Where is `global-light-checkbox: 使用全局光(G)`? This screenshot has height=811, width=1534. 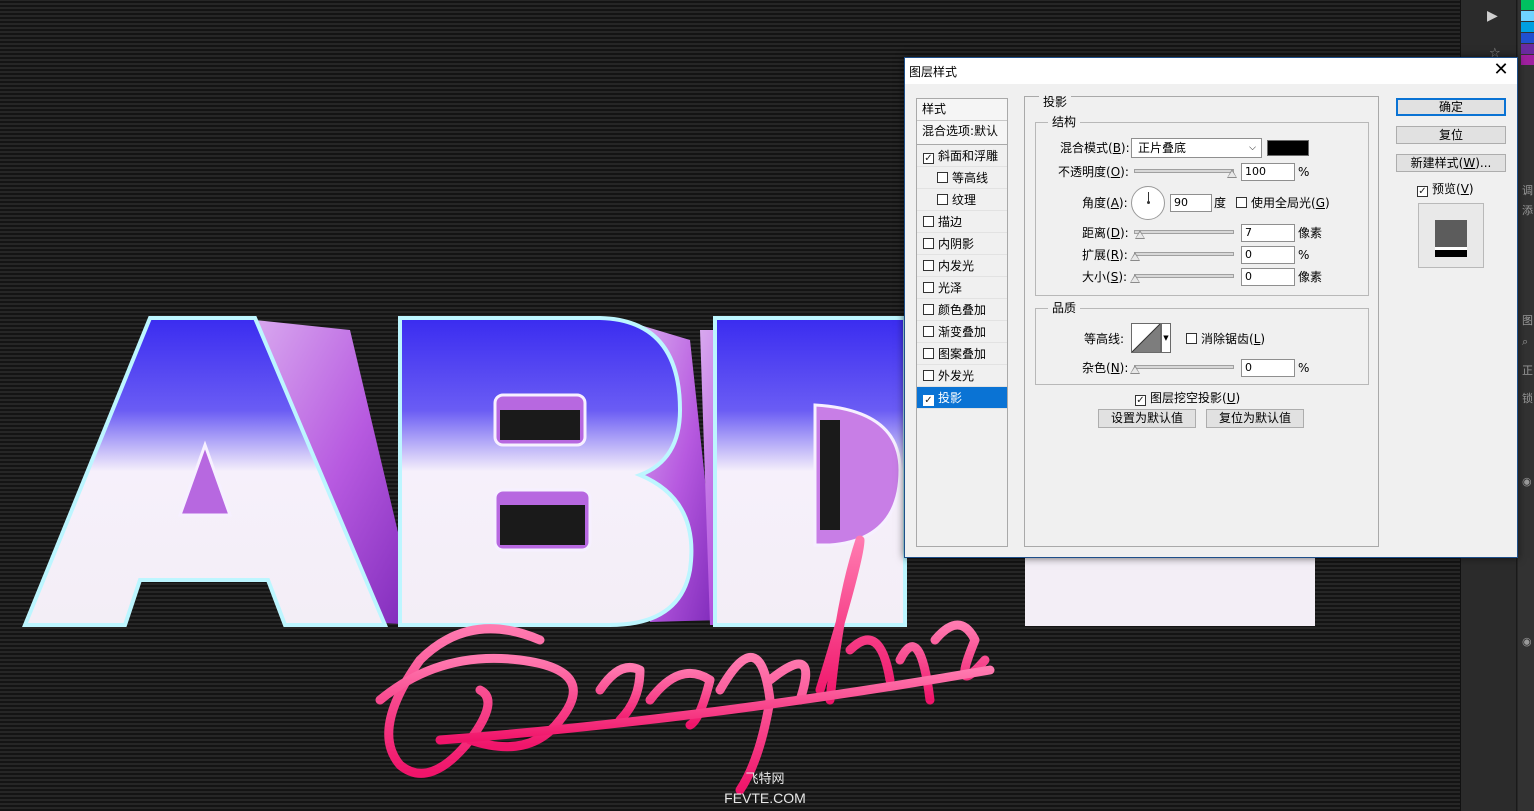 global-light-checkbox: 使用全局光(G) is located at coordinates (1283, 203).